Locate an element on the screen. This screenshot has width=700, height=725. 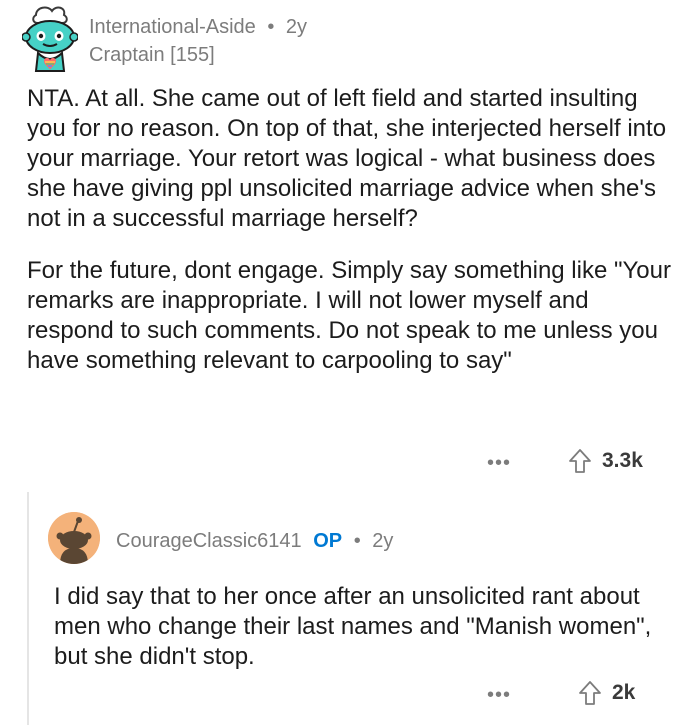
comment-actions: ••• 3.3k is located at coordinates (350, 463).